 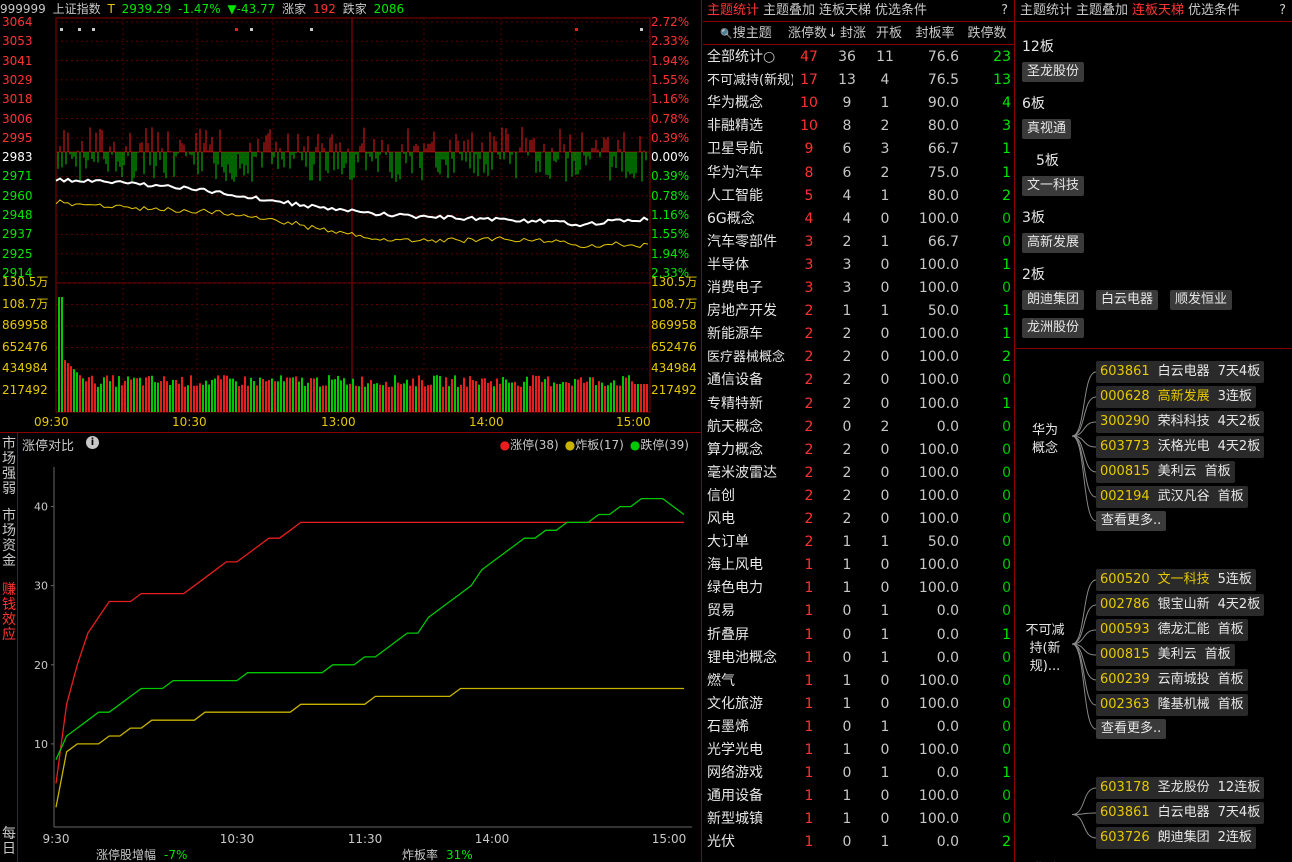 What do you see at coordinates (1176, 397) in the screenshot?
I see `group-stock-item: 000628 高新发展 3连板` at bounding box center [1176, 397].